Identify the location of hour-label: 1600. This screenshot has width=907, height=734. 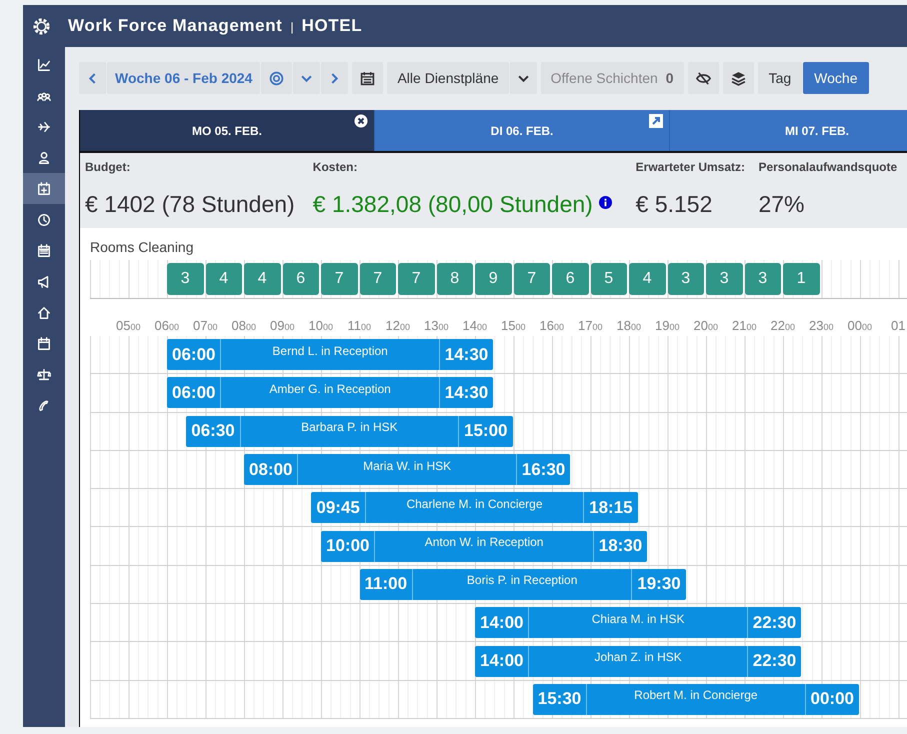
(551, 326).